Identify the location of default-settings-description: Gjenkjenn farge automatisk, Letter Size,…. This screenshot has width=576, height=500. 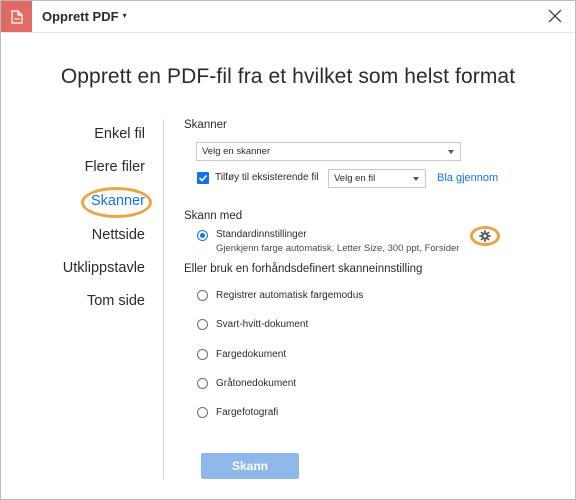
(338, 248).